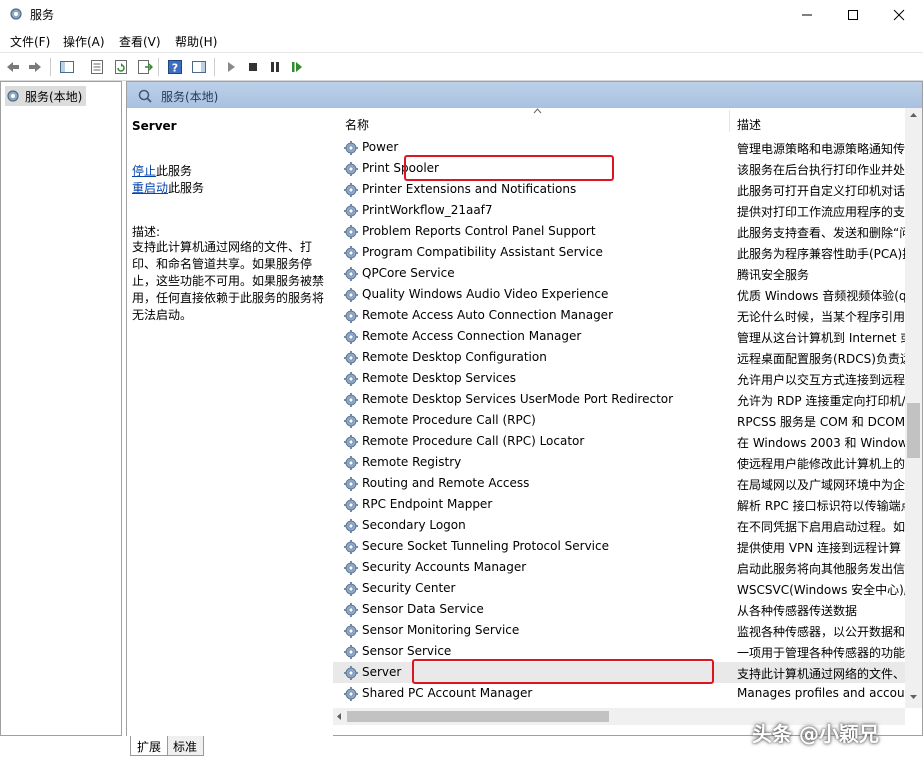  I want to click on tab-standard: 标准, so click(185, 746).